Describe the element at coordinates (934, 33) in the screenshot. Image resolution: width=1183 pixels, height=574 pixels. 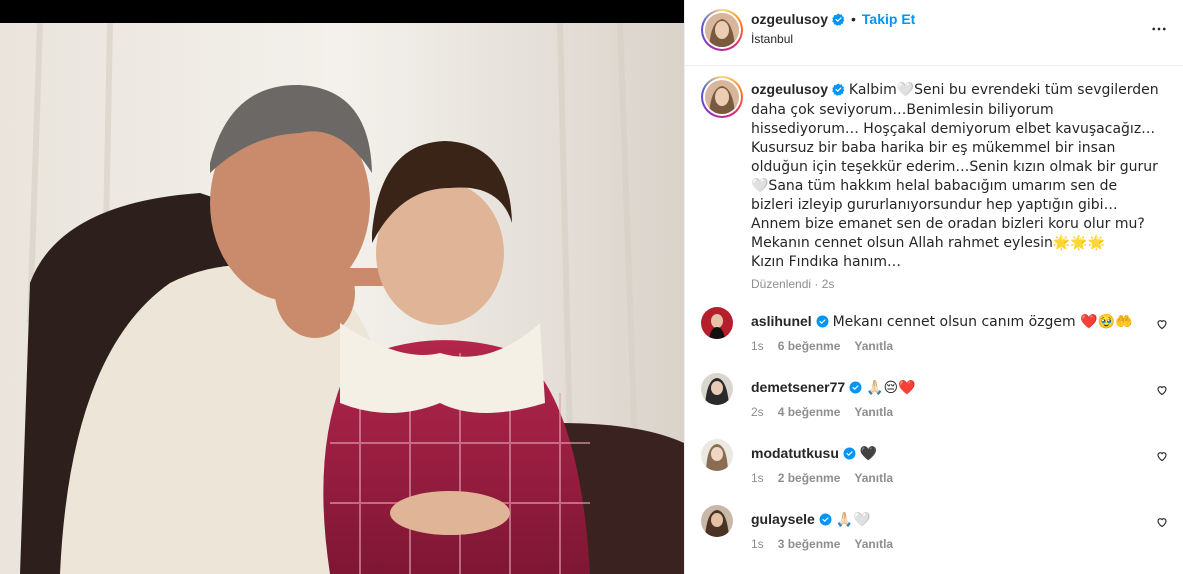
I see `post-header: ozgeulusoy • Takip Et İstanbul` at that location.